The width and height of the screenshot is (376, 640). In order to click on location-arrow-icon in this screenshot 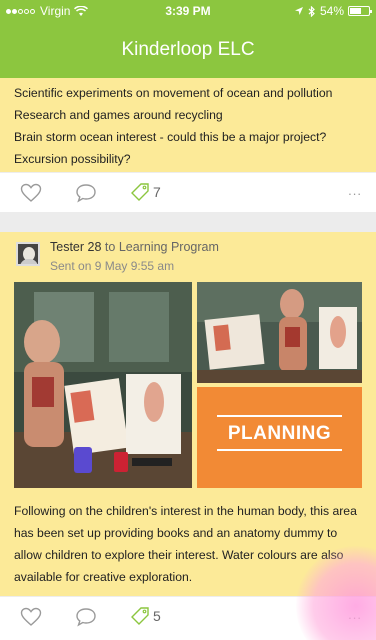, I will do `click(298, 11)`.